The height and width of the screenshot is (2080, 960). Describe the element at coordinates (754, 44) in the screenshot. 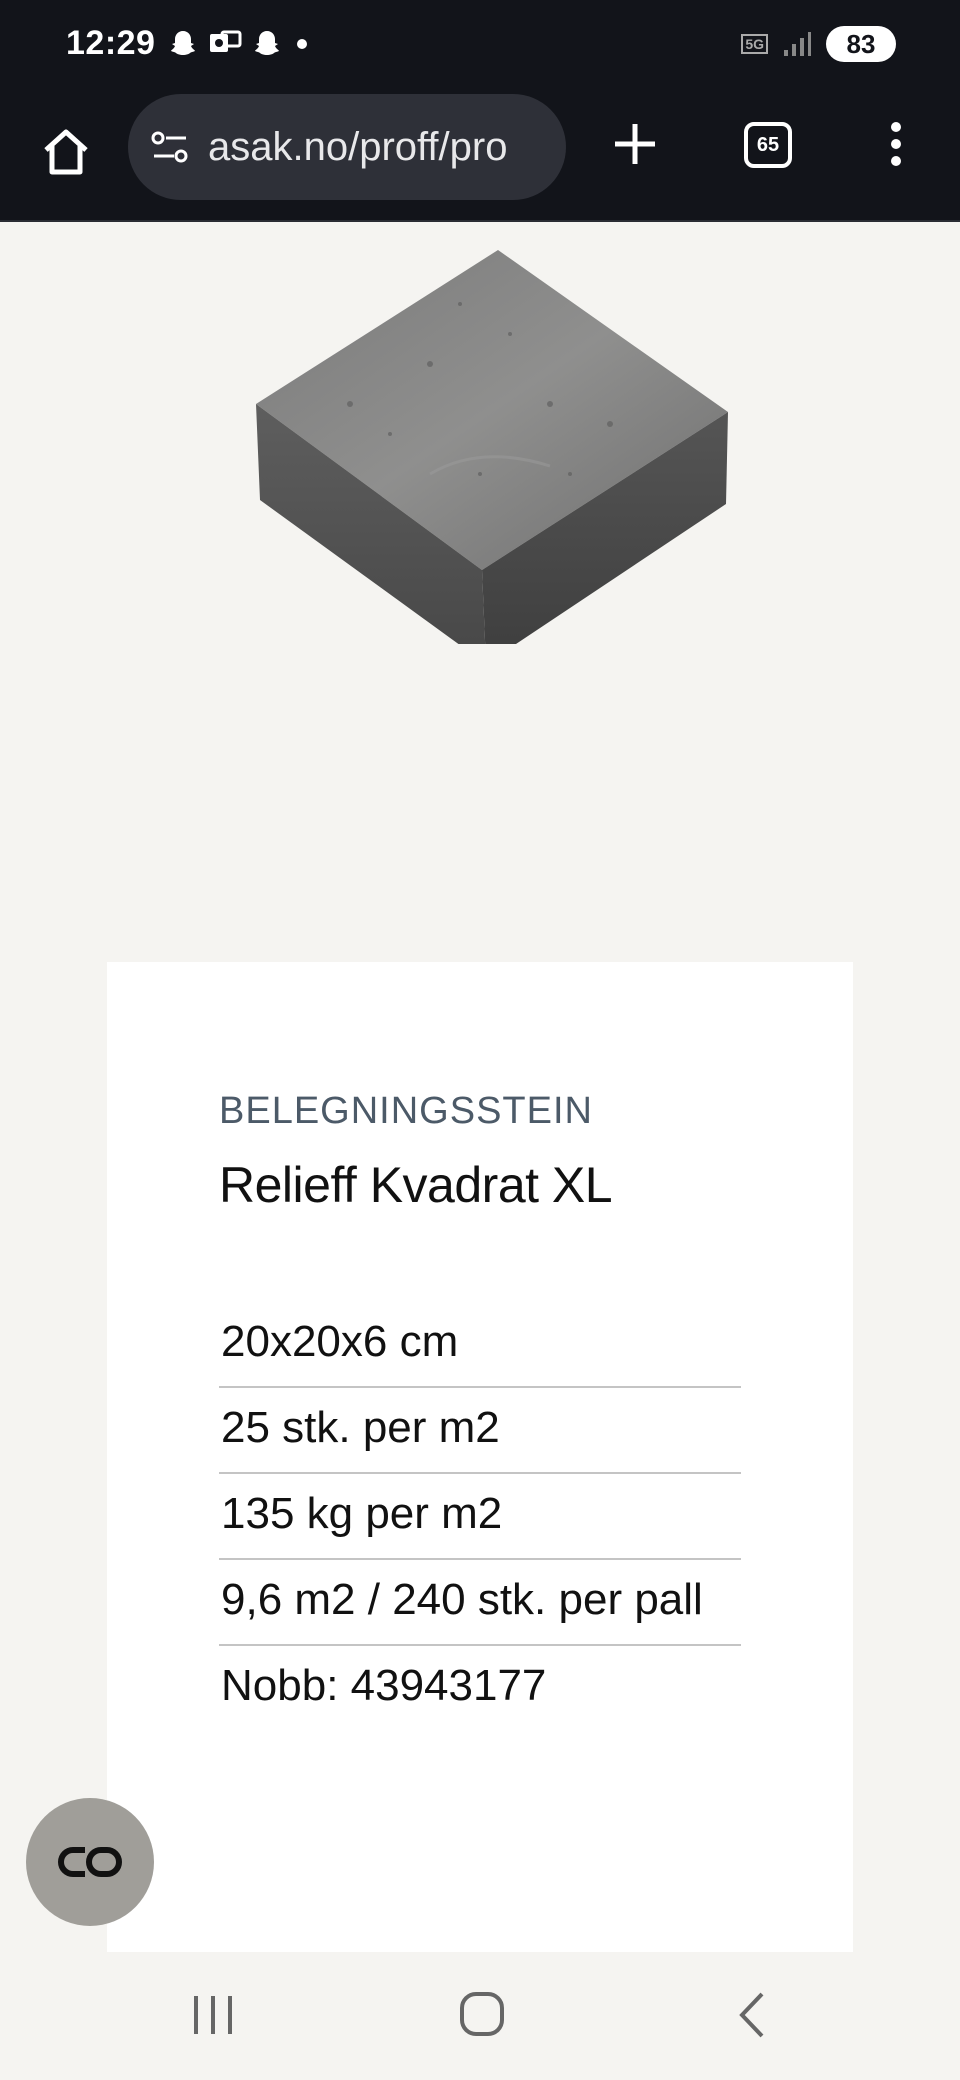

I see `network-5g-icon: 5G` at that location.